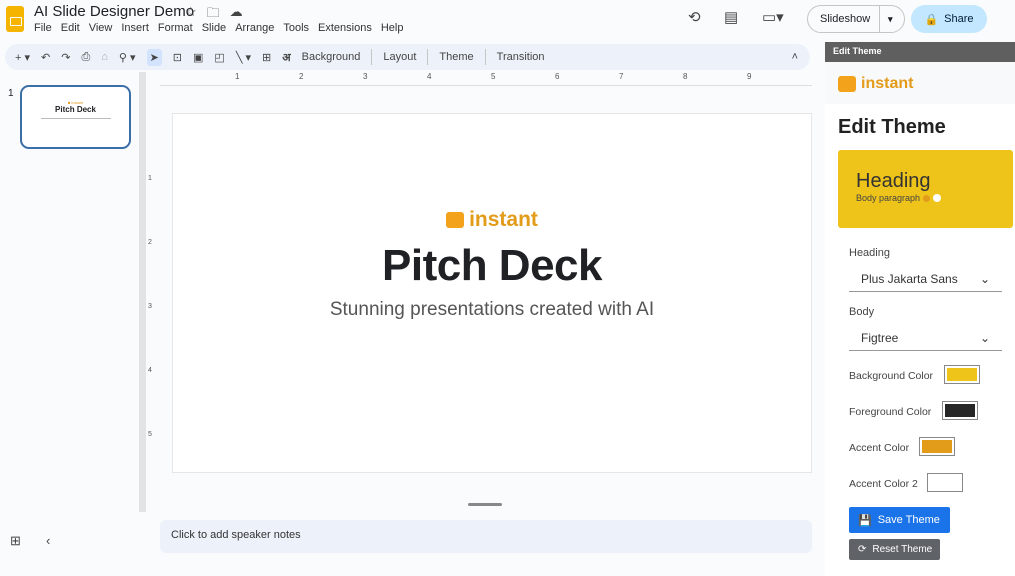  What do you see at coordinates (694, 17) in the screenshot?
I see `history-icon: ⟲` at bounding box center [694, 17].